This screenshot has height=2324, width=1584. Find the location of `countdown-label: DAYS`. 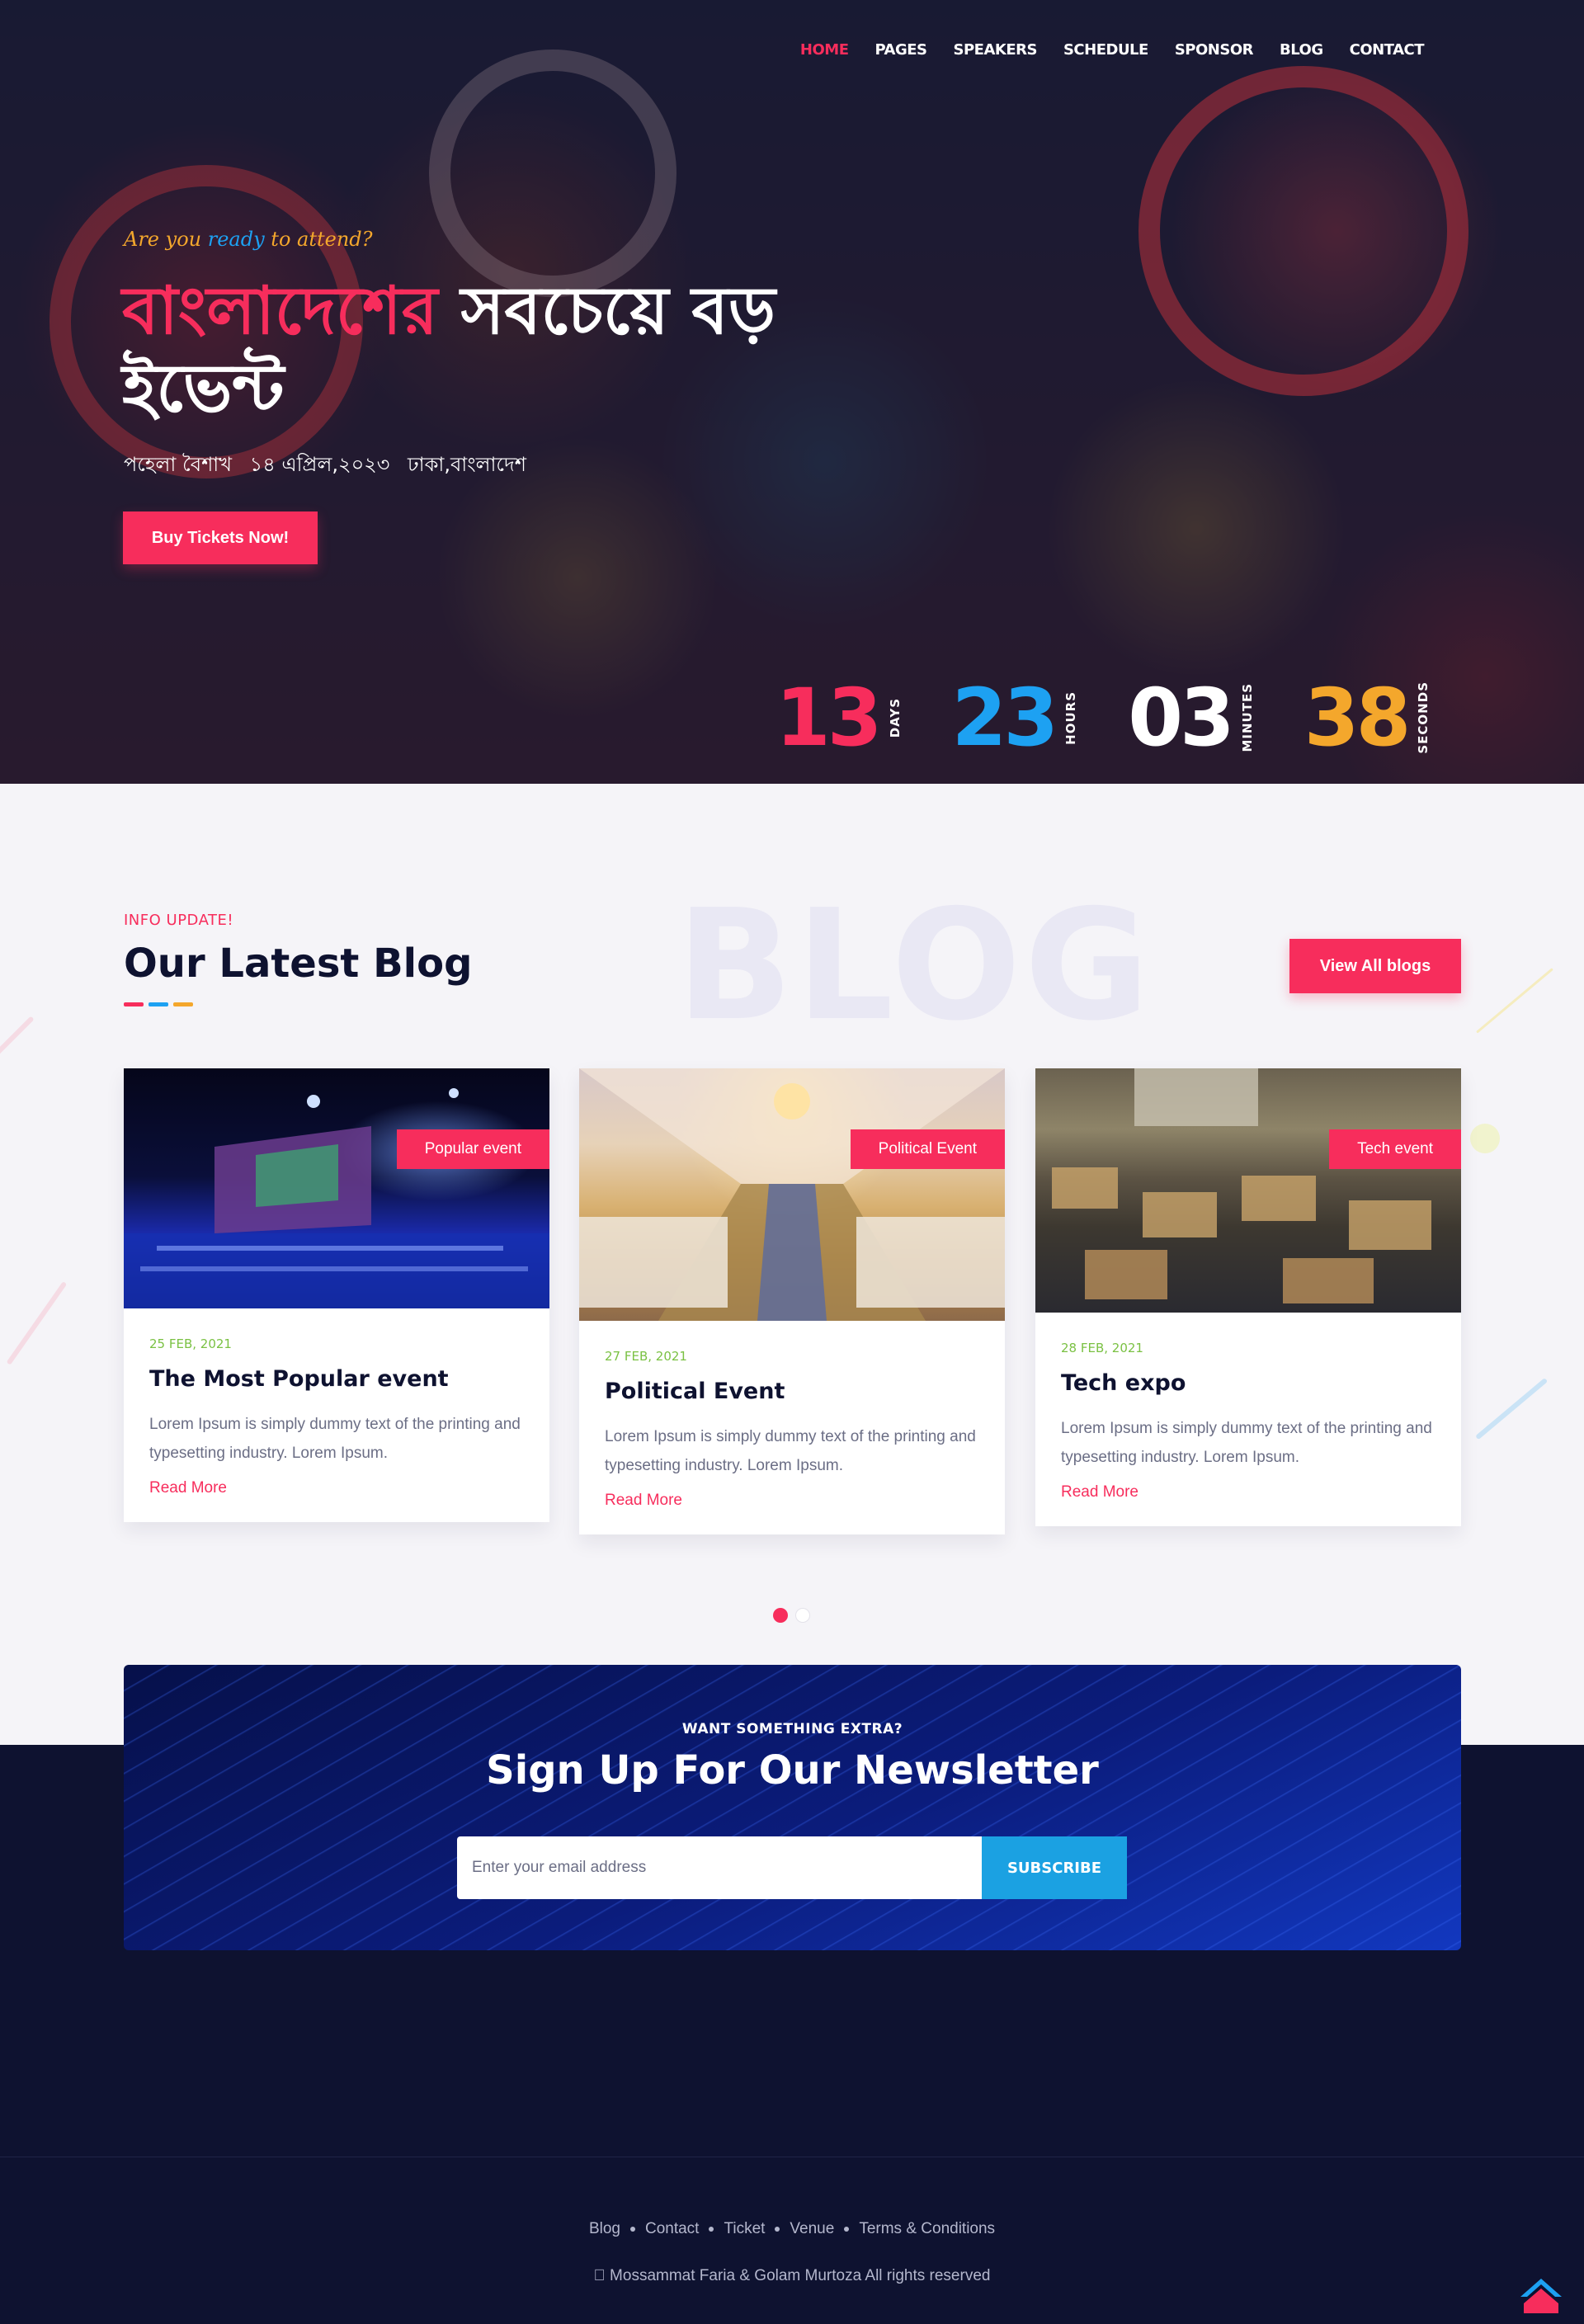

countdown-label: DAYS is located at coordinates (895, 717).